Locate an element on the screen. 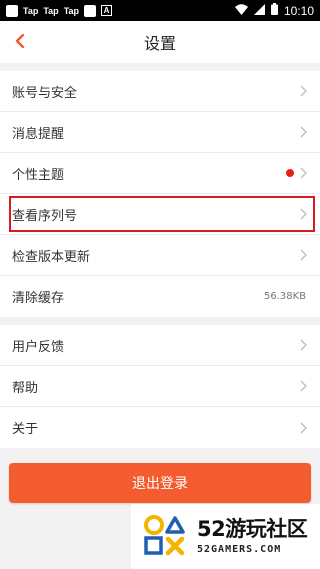 The height and width of the screenshot is (569, 320). settings-item-check-update: 检查版本更新 is located at coordinates (160, 255).